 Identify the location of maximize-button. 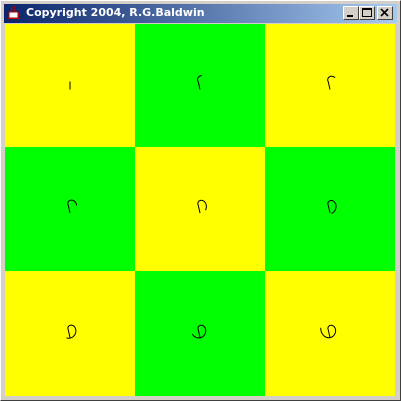
(367, 13).